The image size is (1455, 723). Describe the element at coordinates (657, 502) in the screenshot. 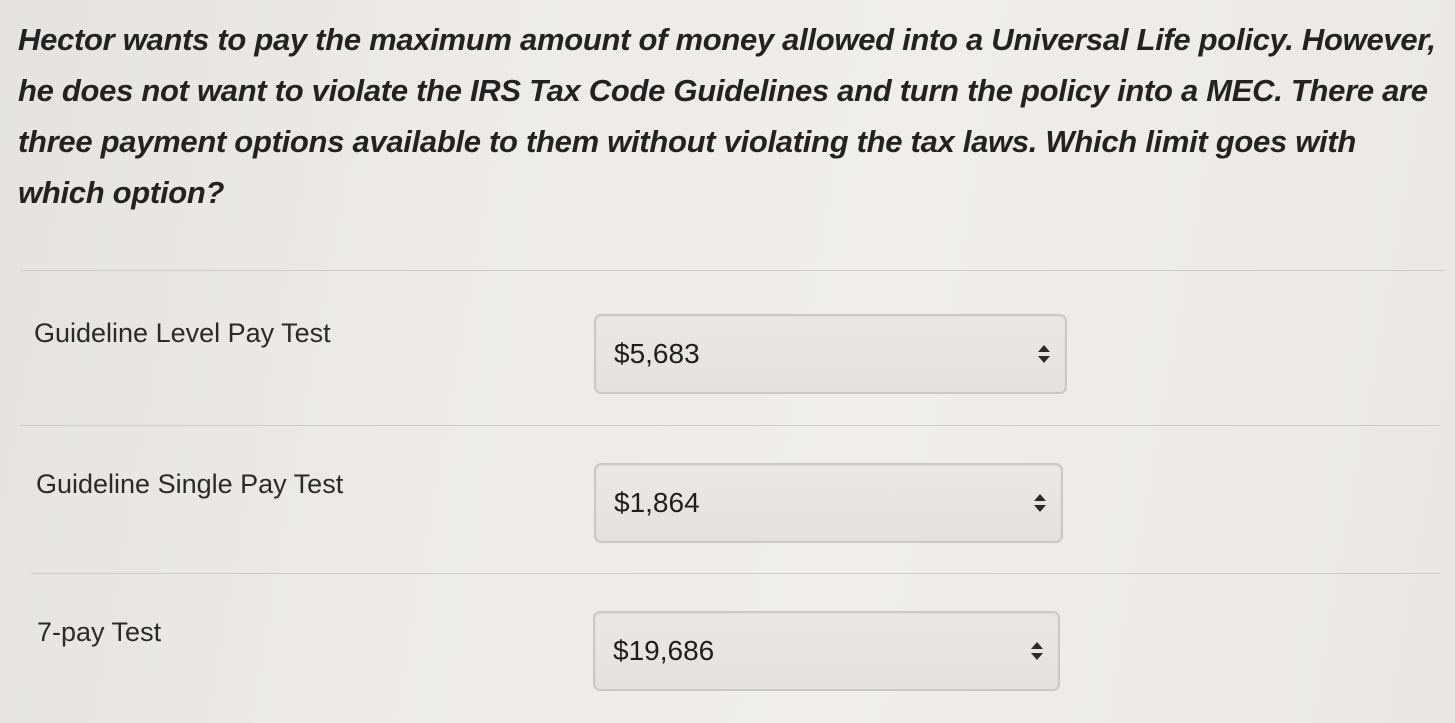

I see `select-value: $1,864` at that location.